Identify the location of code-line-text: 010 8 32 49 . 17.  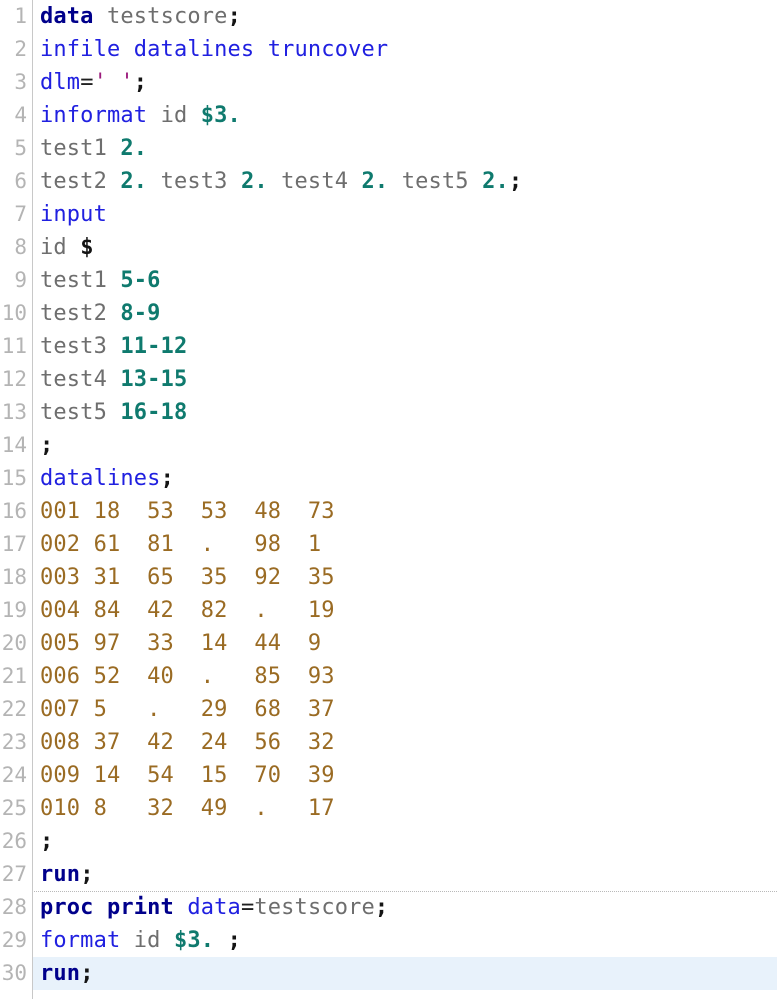
(187, 808).